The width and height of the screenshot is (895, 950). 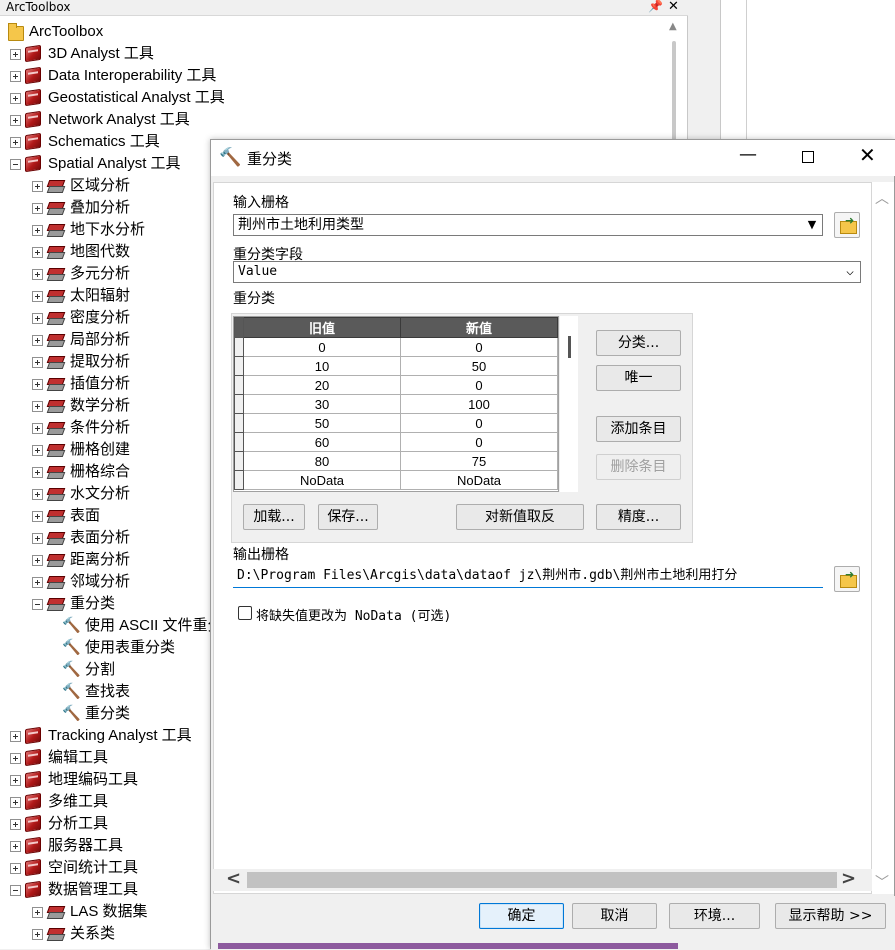 What do you see at coordinates (479, 404) in the screenshot?
I see `new-value-cell: 100` at bounding box center [479, 404].